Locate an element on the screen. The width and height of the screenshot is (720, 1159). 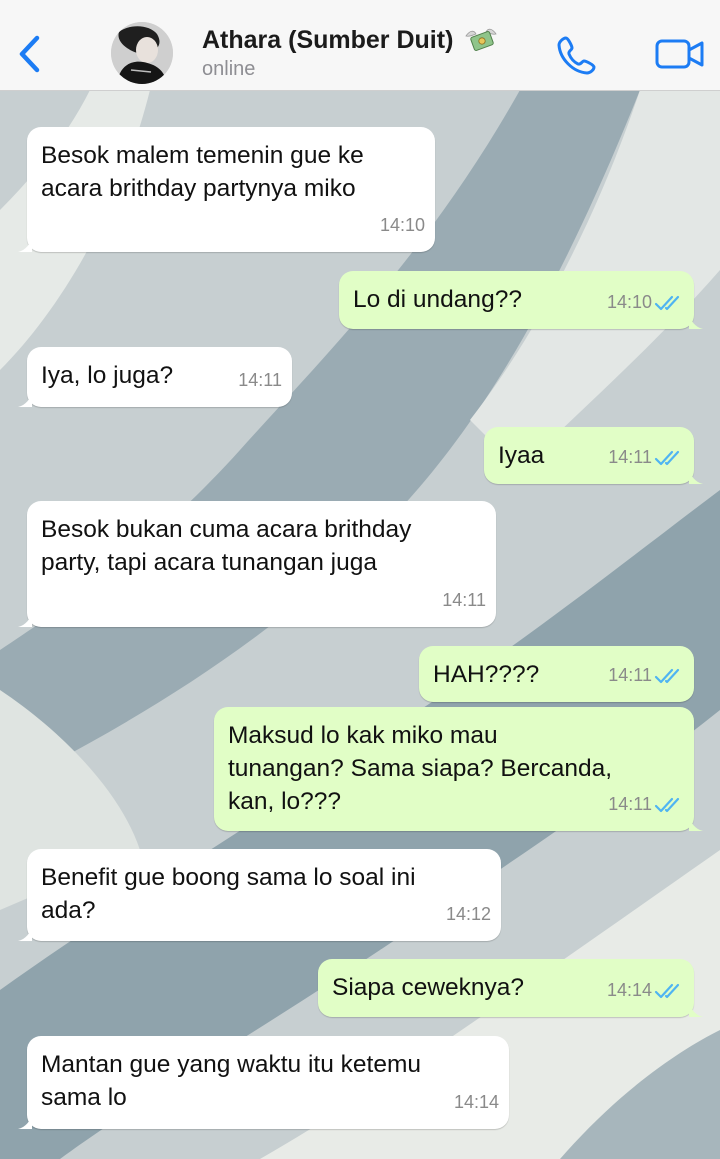
money-with-wings-icon is located at coordinates (481, 40).